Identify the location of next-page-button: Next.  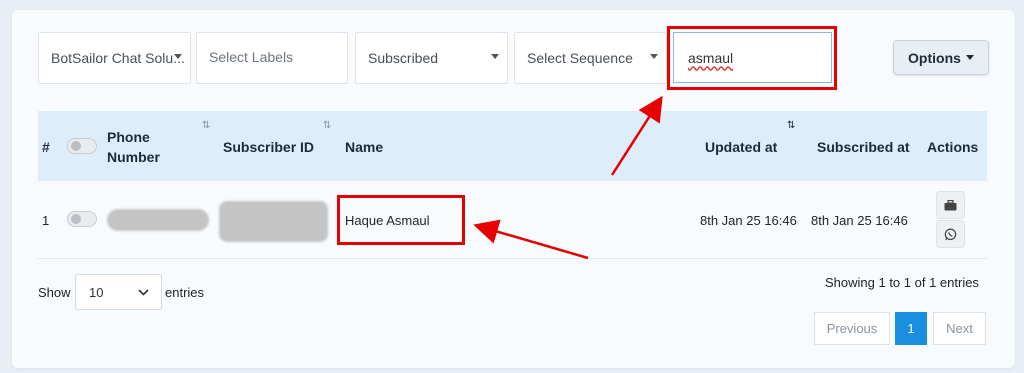
(959, 328).